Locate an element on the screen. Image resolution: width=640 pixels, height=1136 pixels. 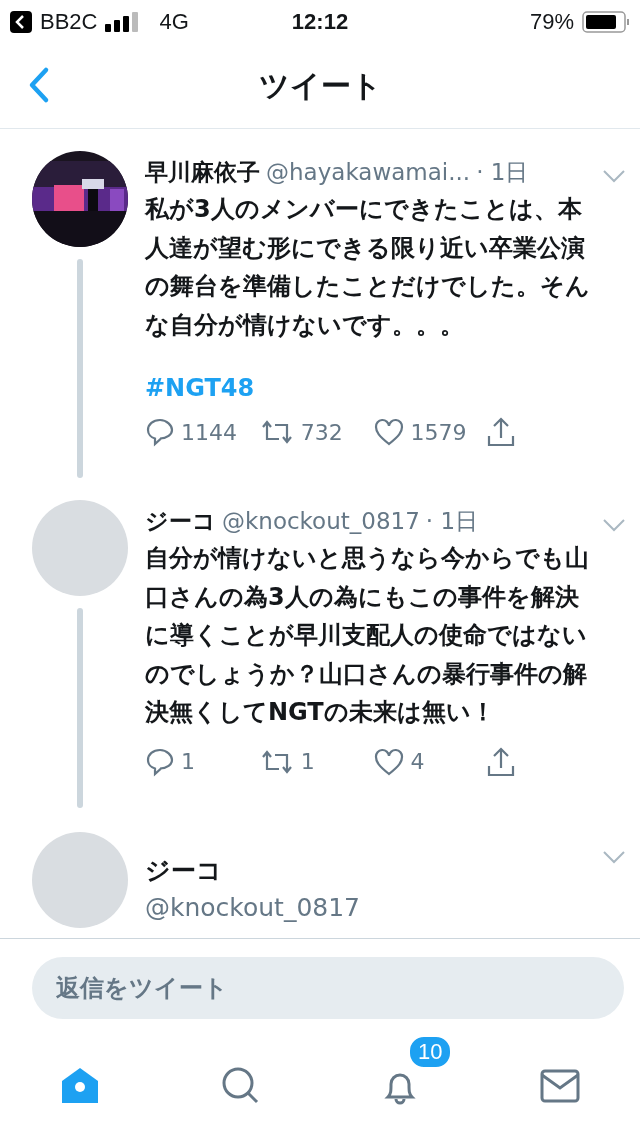
battery-percent: 79% is located at coordinates (551, 22).